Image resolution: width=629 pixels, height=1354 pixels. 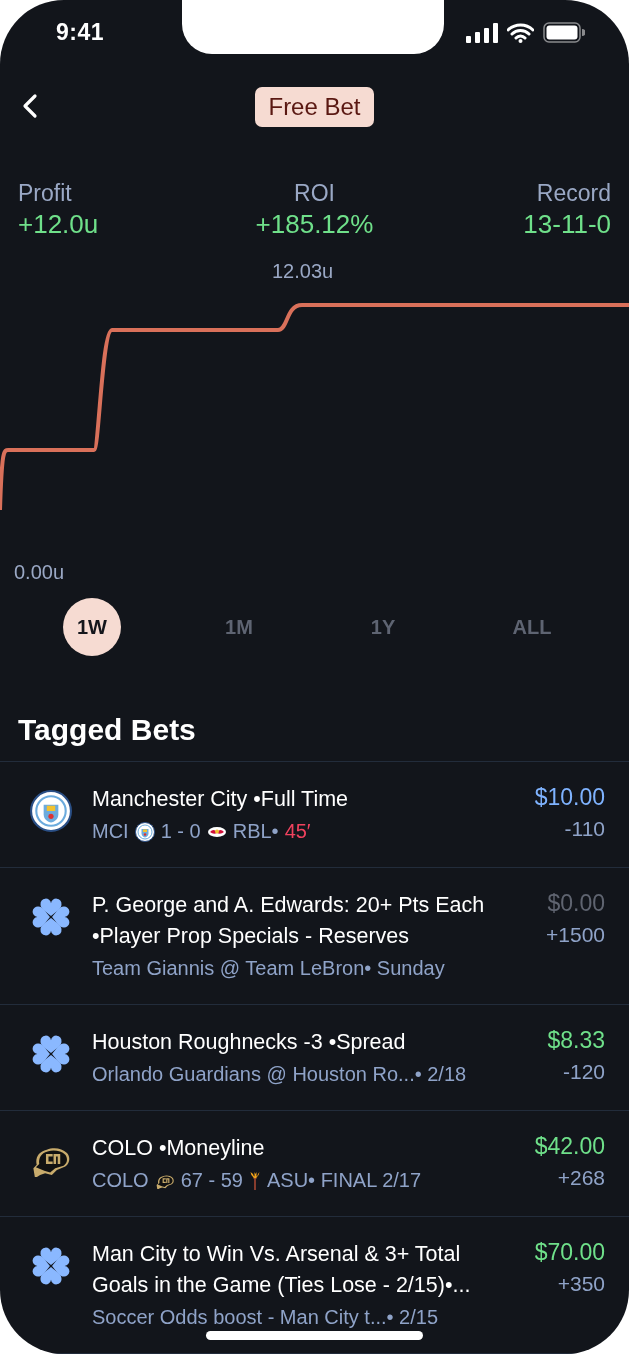 I want to click on stat-label: Profit, so click(x=45, y=193).